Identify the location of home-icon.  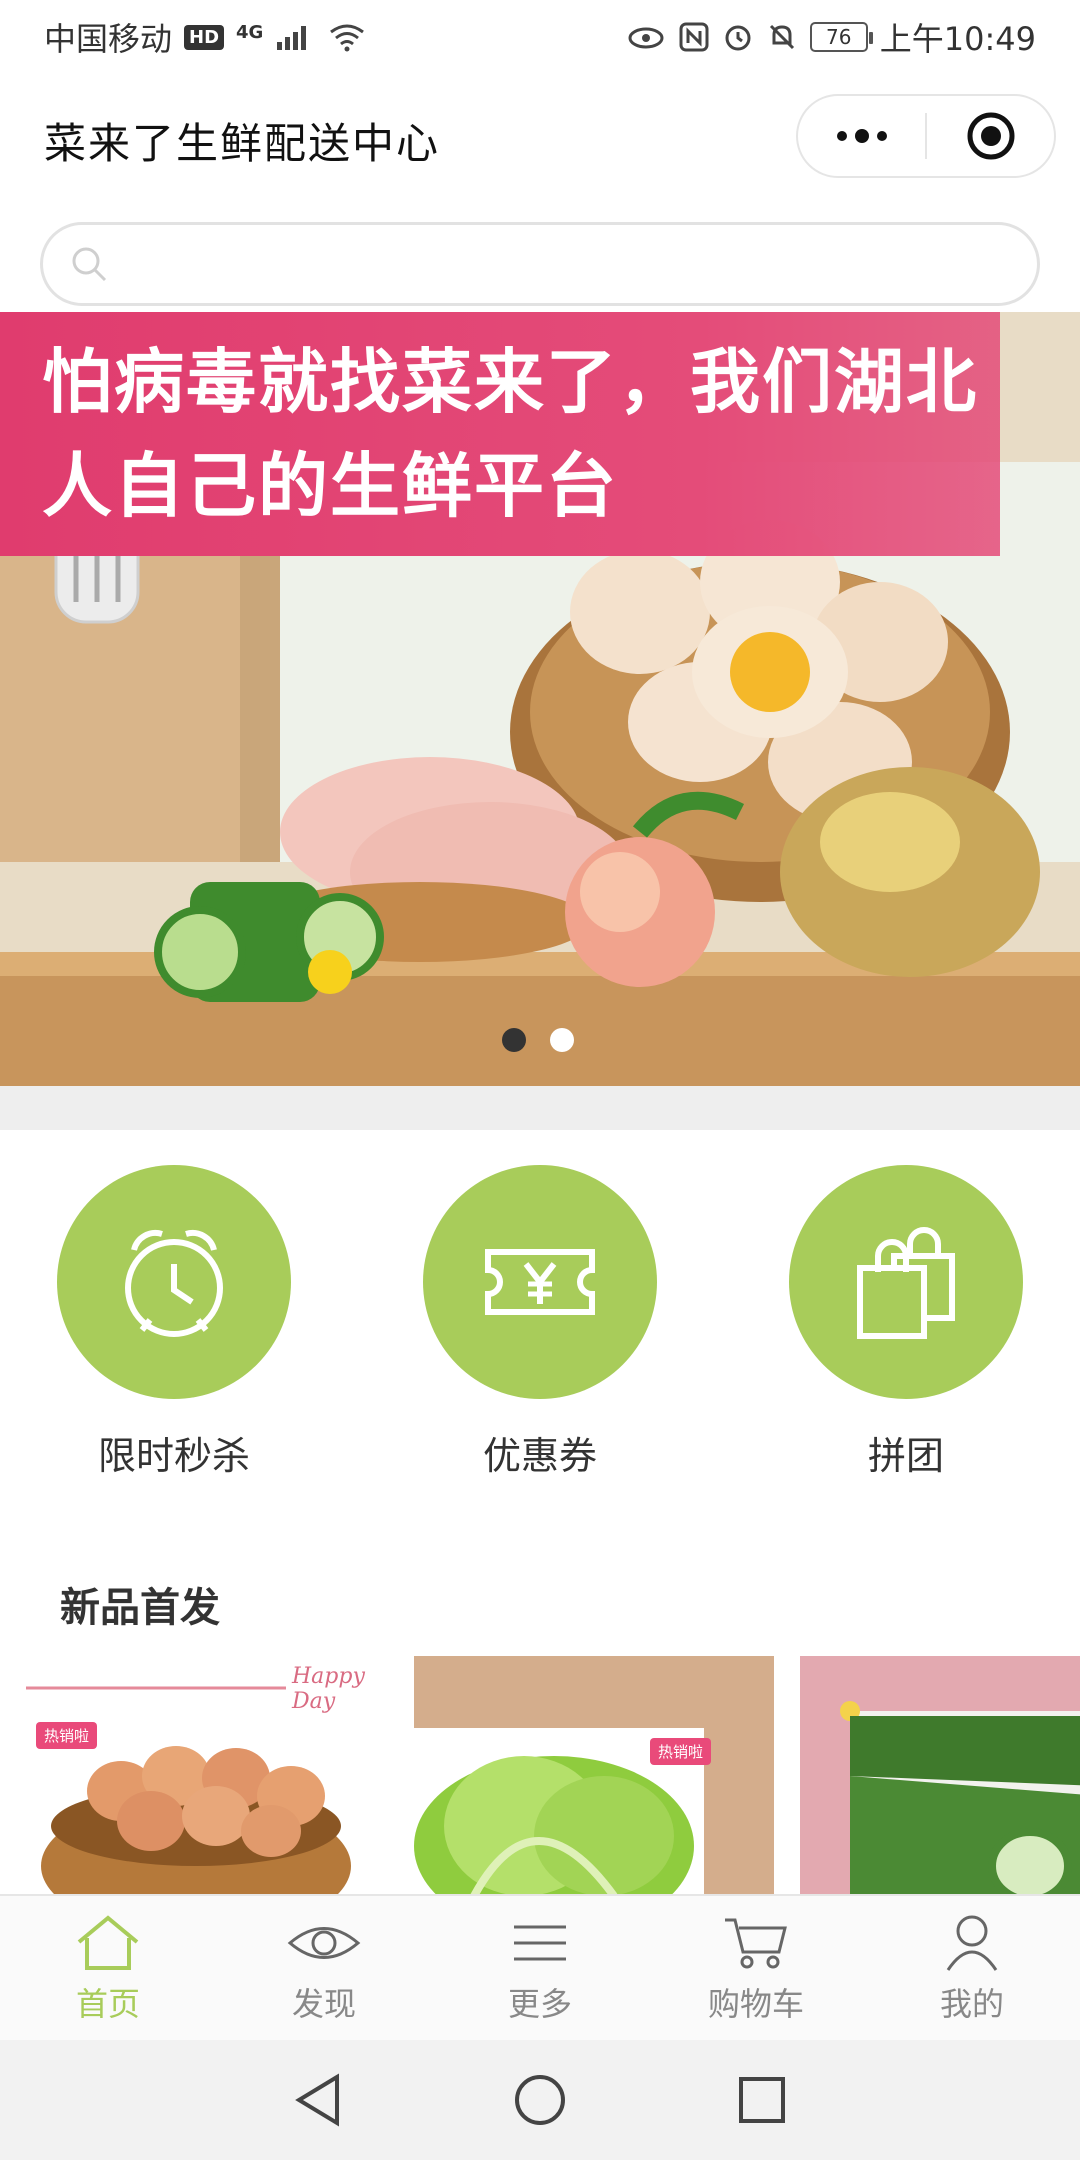
(108, 1942).